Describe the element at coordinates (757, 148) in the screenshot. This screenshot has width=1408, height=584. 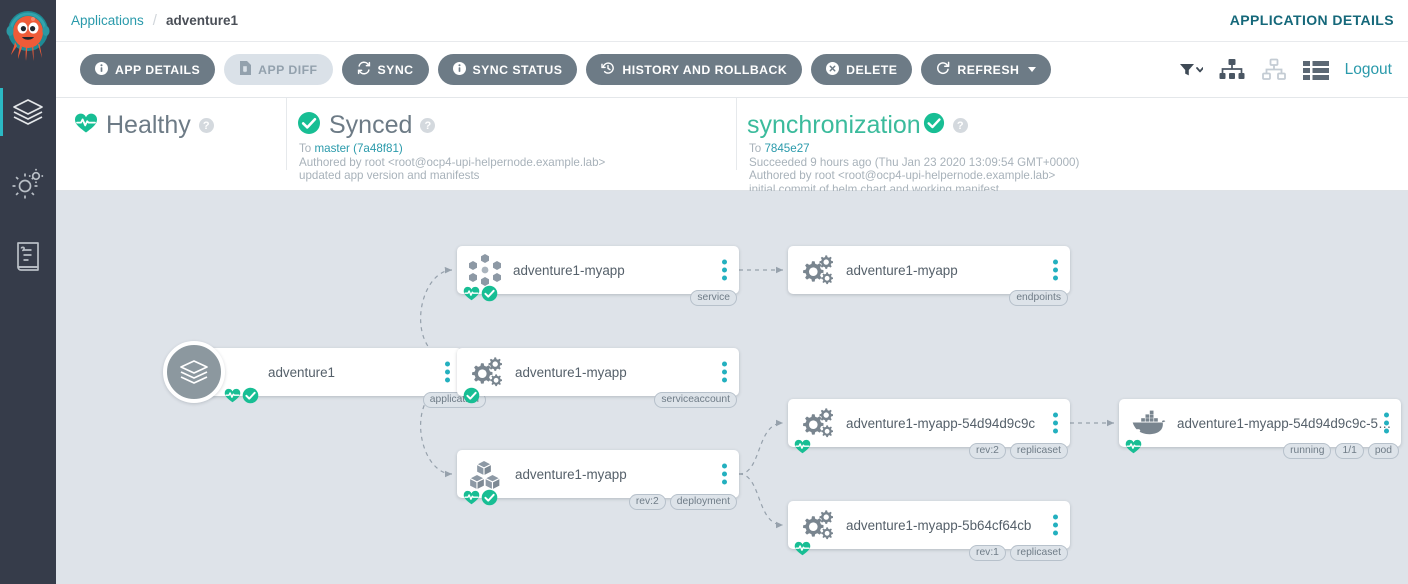
I see `operation-revision-prefix: To` at that location.